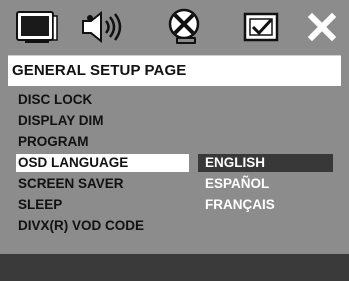 The width and height of the screenshot is (349, 281). What do you see at coordinates (55, 99) in the screenshot?
I see `menu-item-disc-lock: DISC LOCK` at bounding box center [55, 99].